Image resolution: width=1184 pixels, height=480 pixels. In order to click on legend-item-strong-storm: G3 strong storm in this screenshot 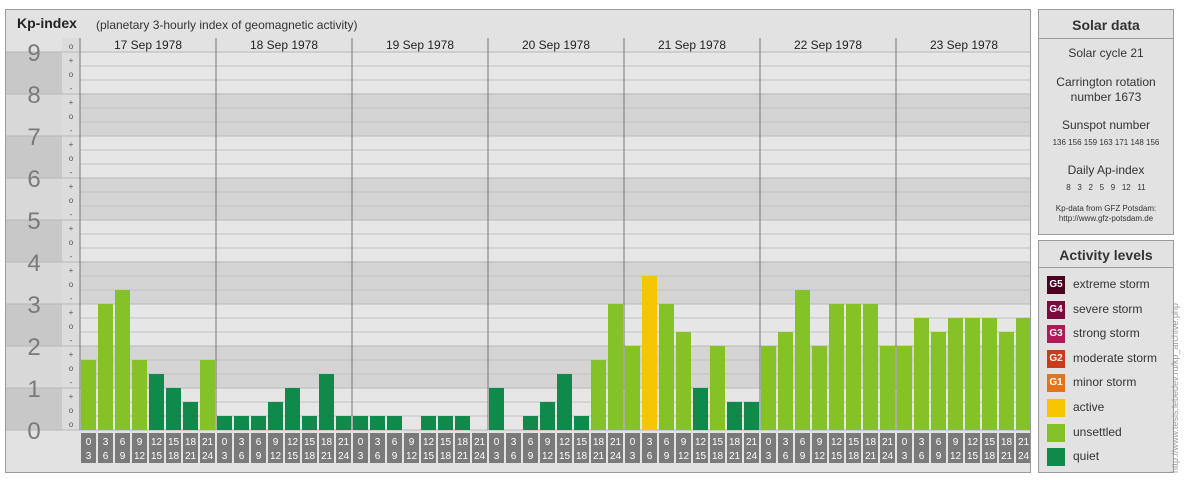, I will do `click(1110, 334)`.